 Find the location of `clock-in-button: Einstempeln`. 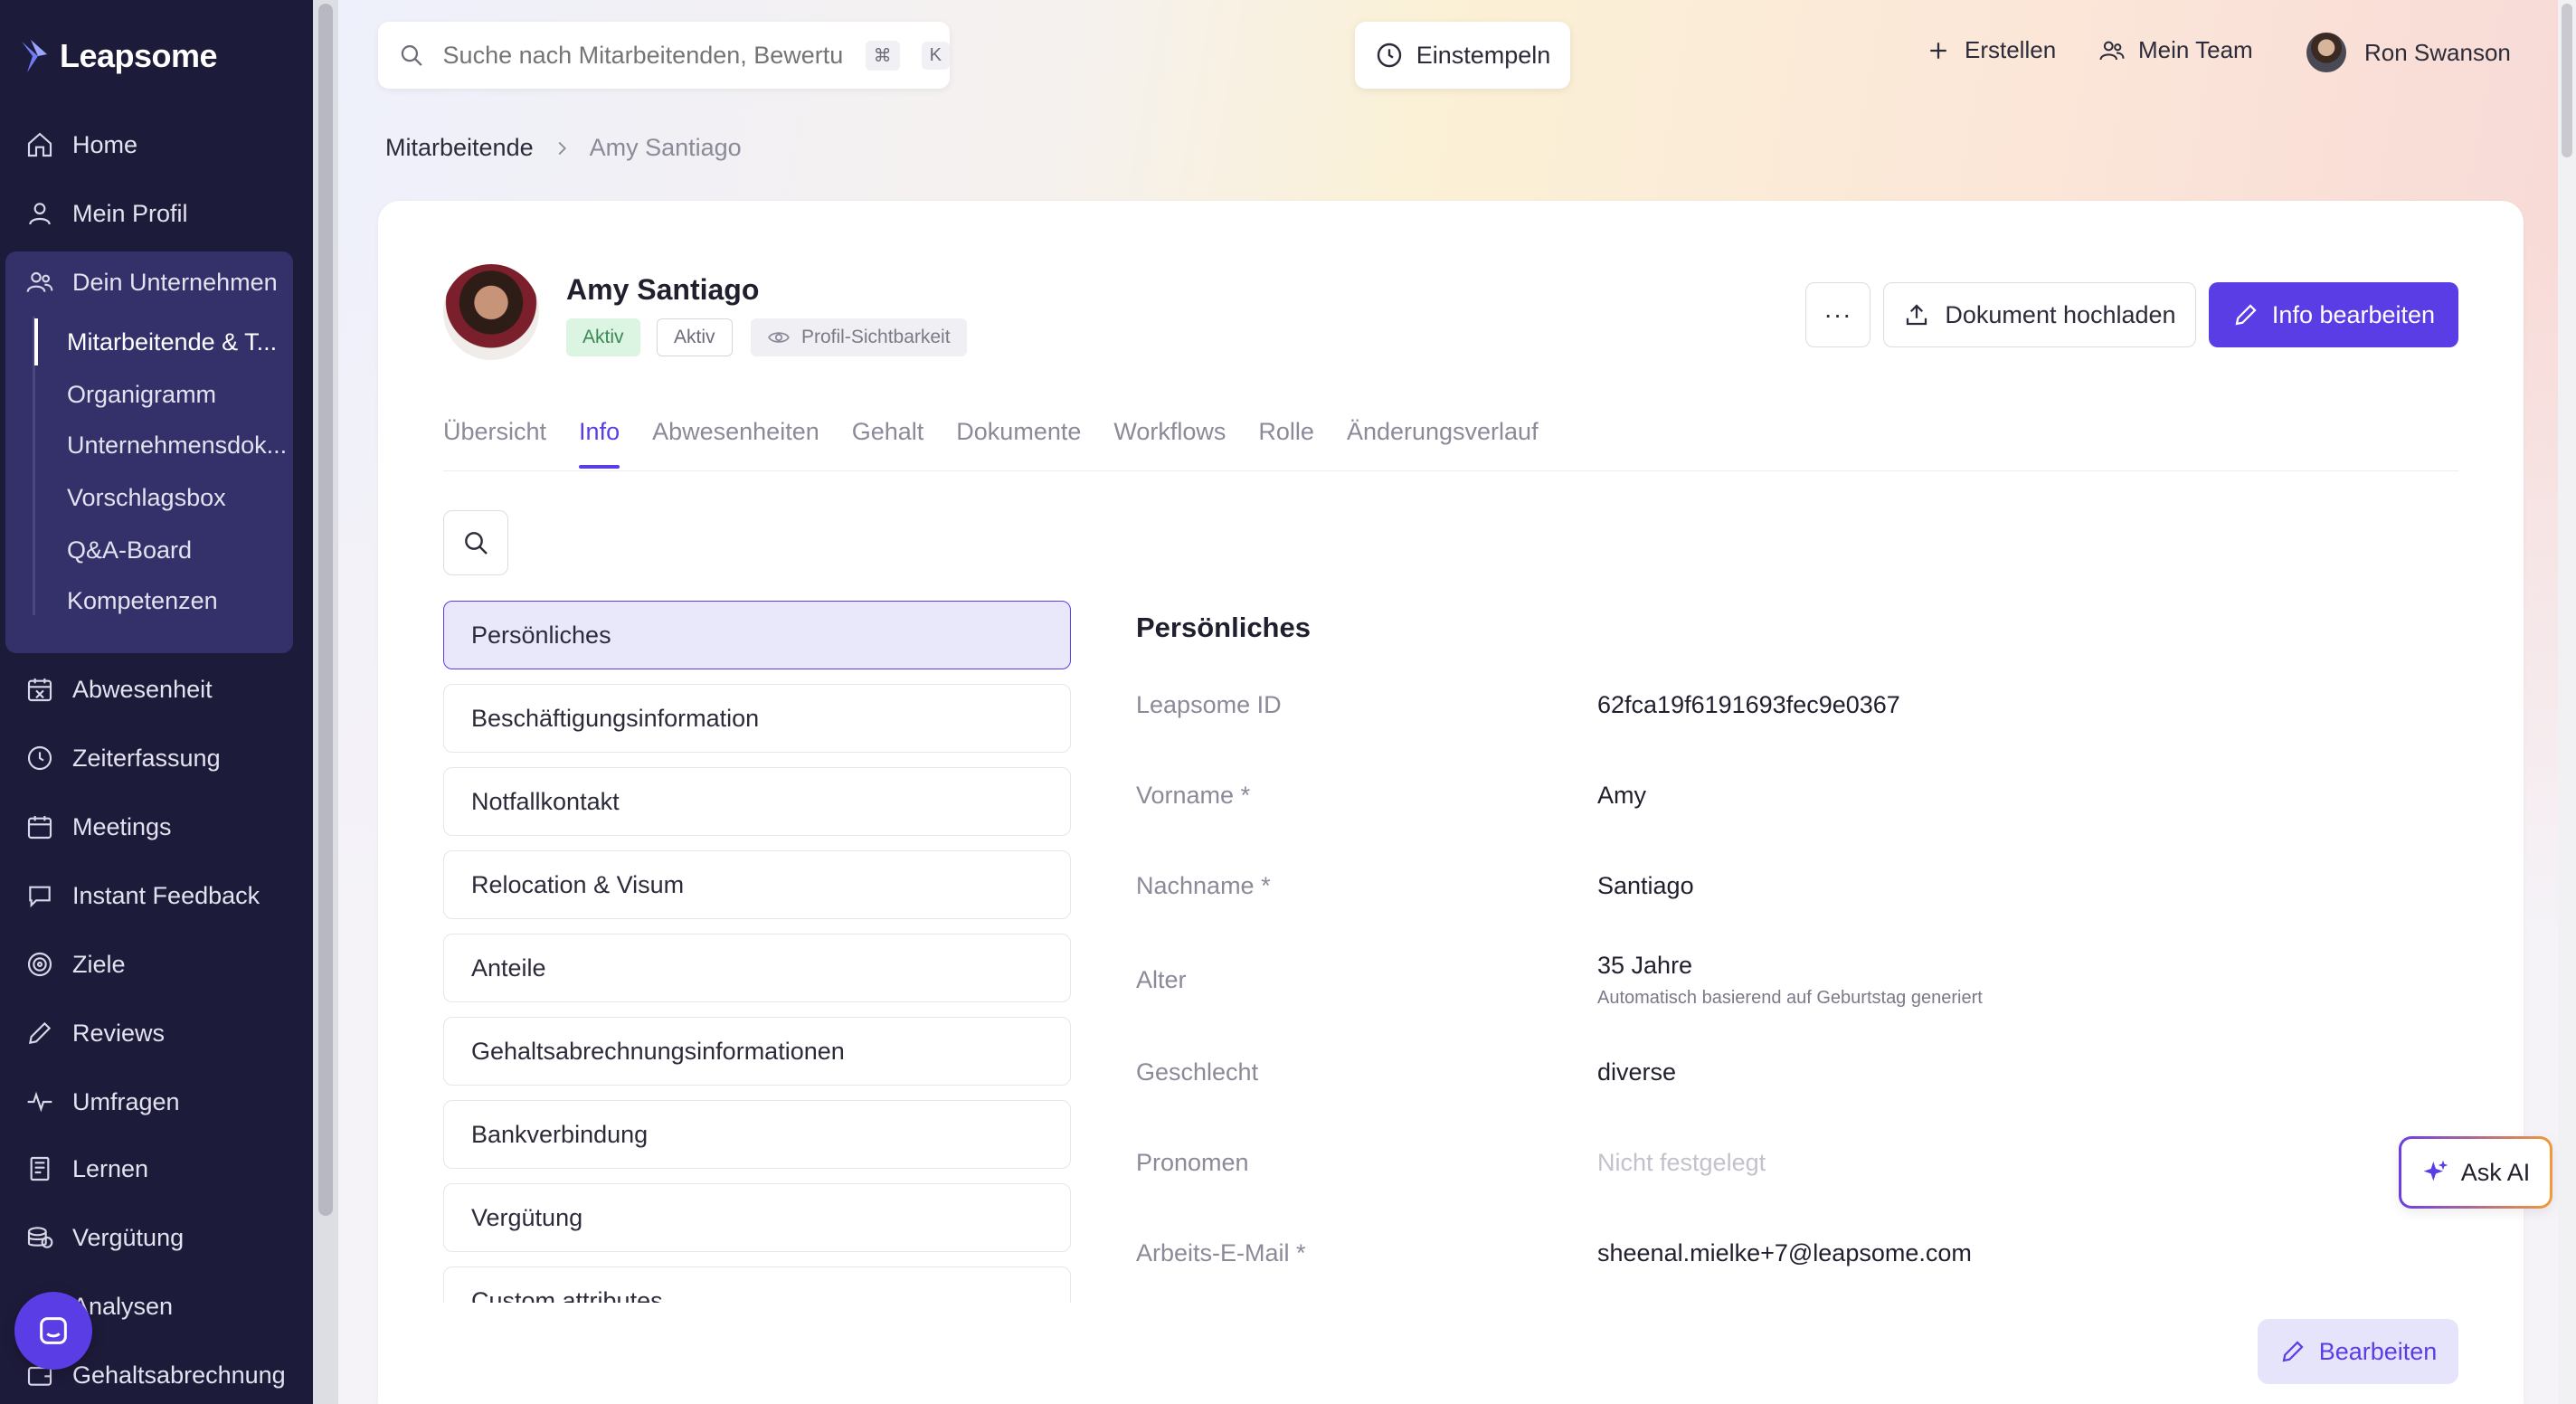

clock-in-button: Einstempeln is located at coordinates (1462, 55).